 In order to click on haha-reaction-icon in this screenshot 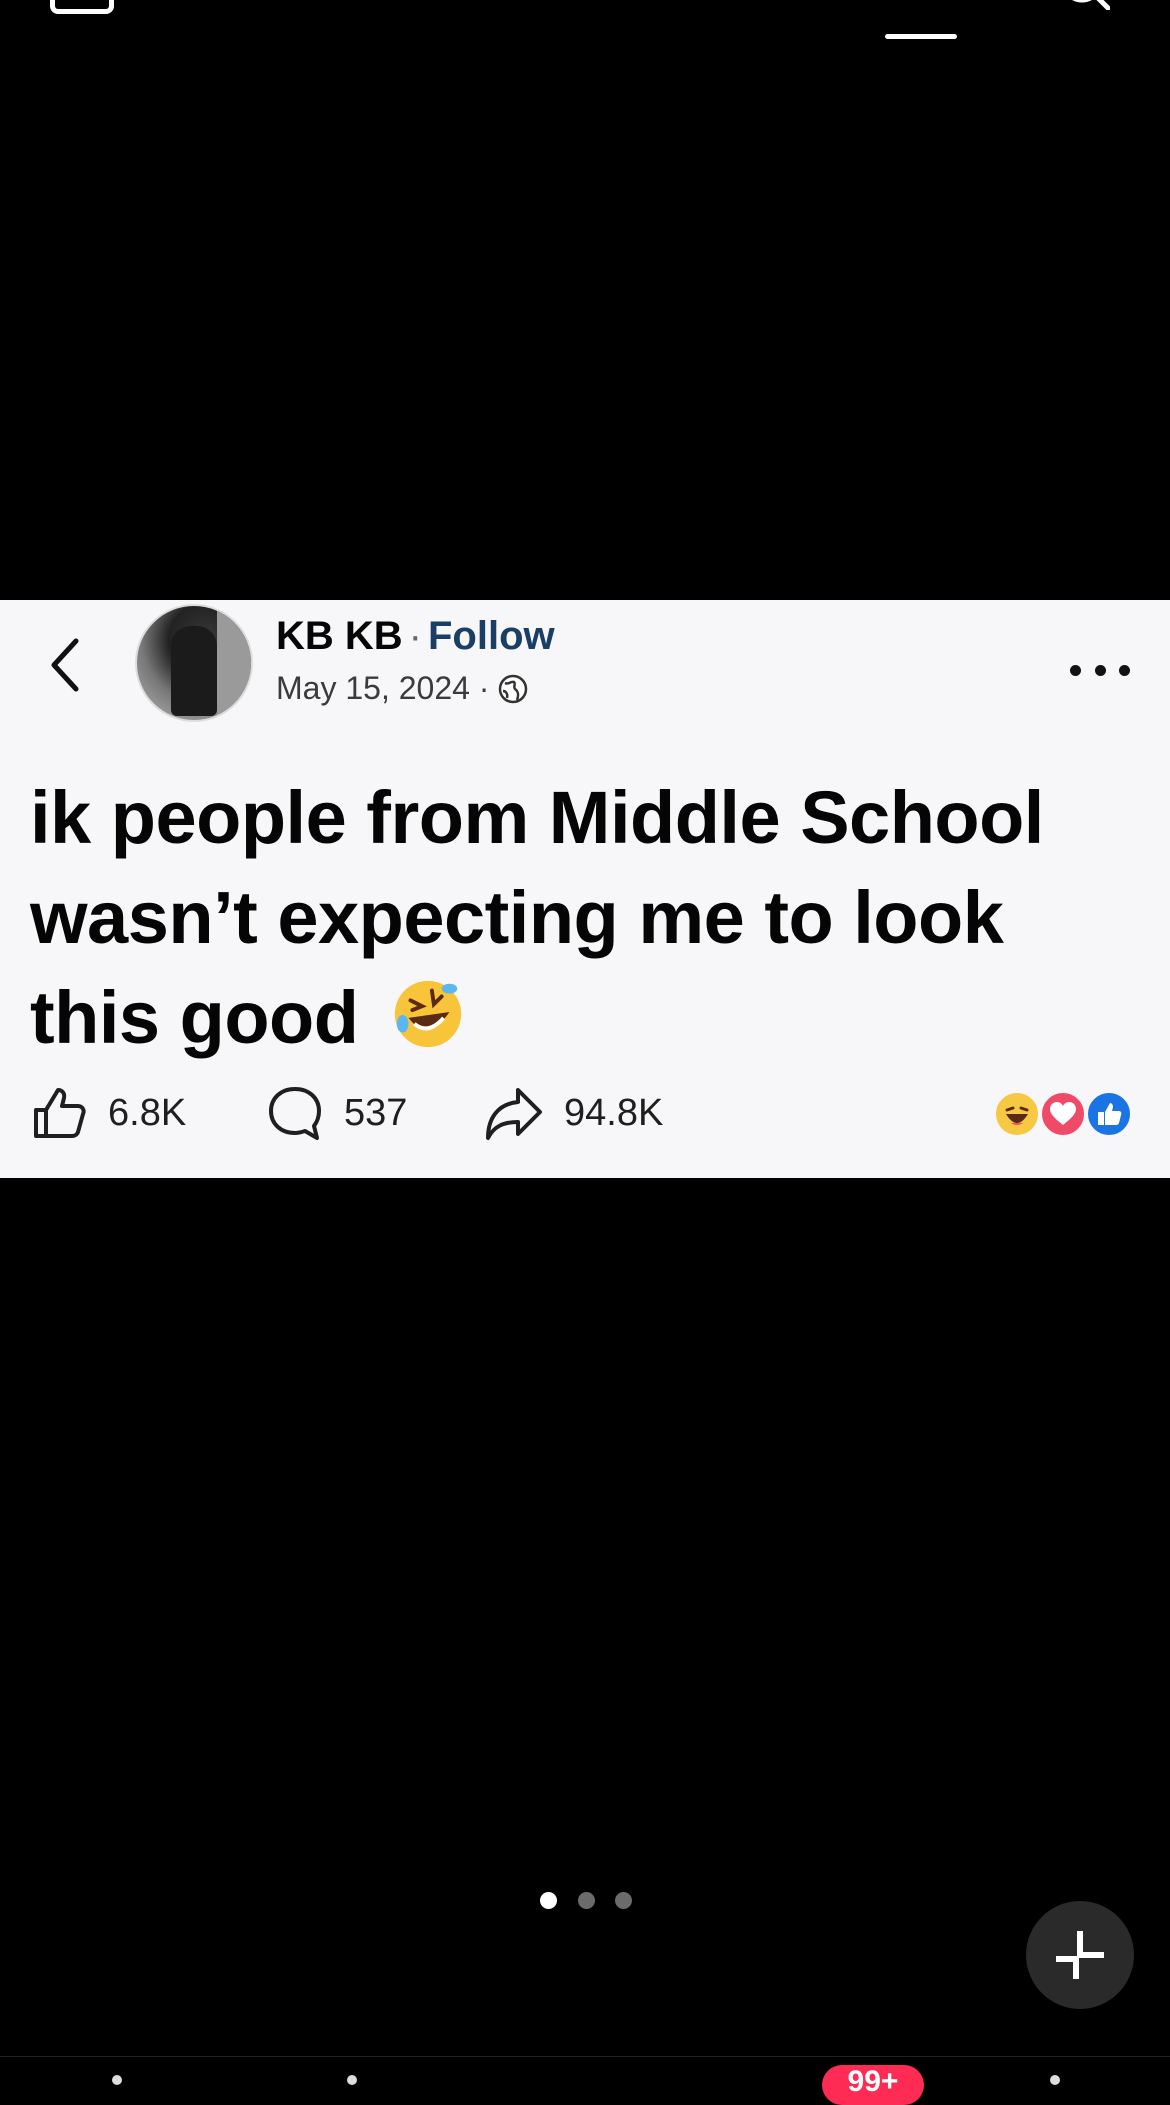, I will do `click(1017, 1114)`.